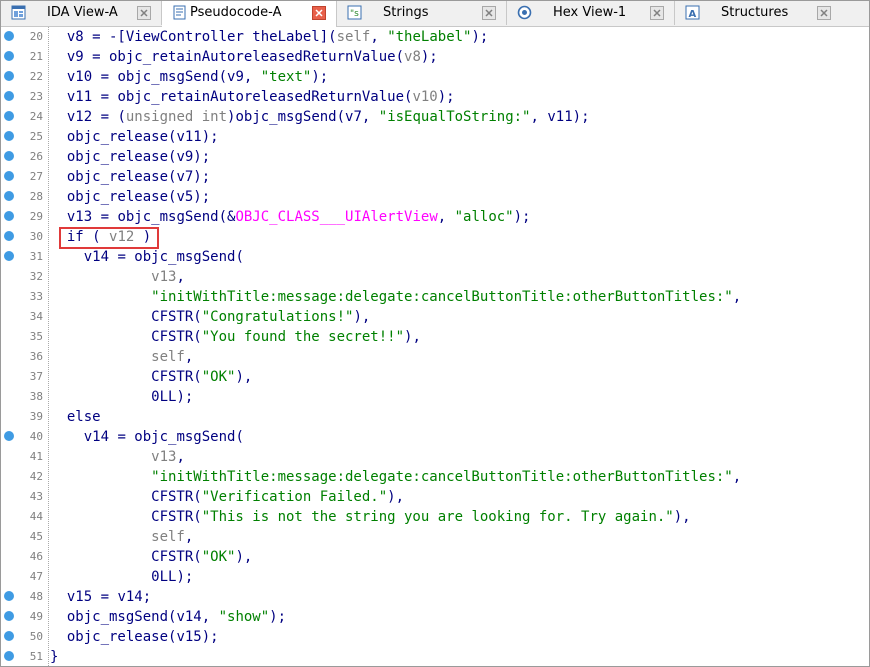  What do you see at coordinates (435, 457) in the screenshot?
I see `code-line: 41 v13,` at bounding box center [435, 457].